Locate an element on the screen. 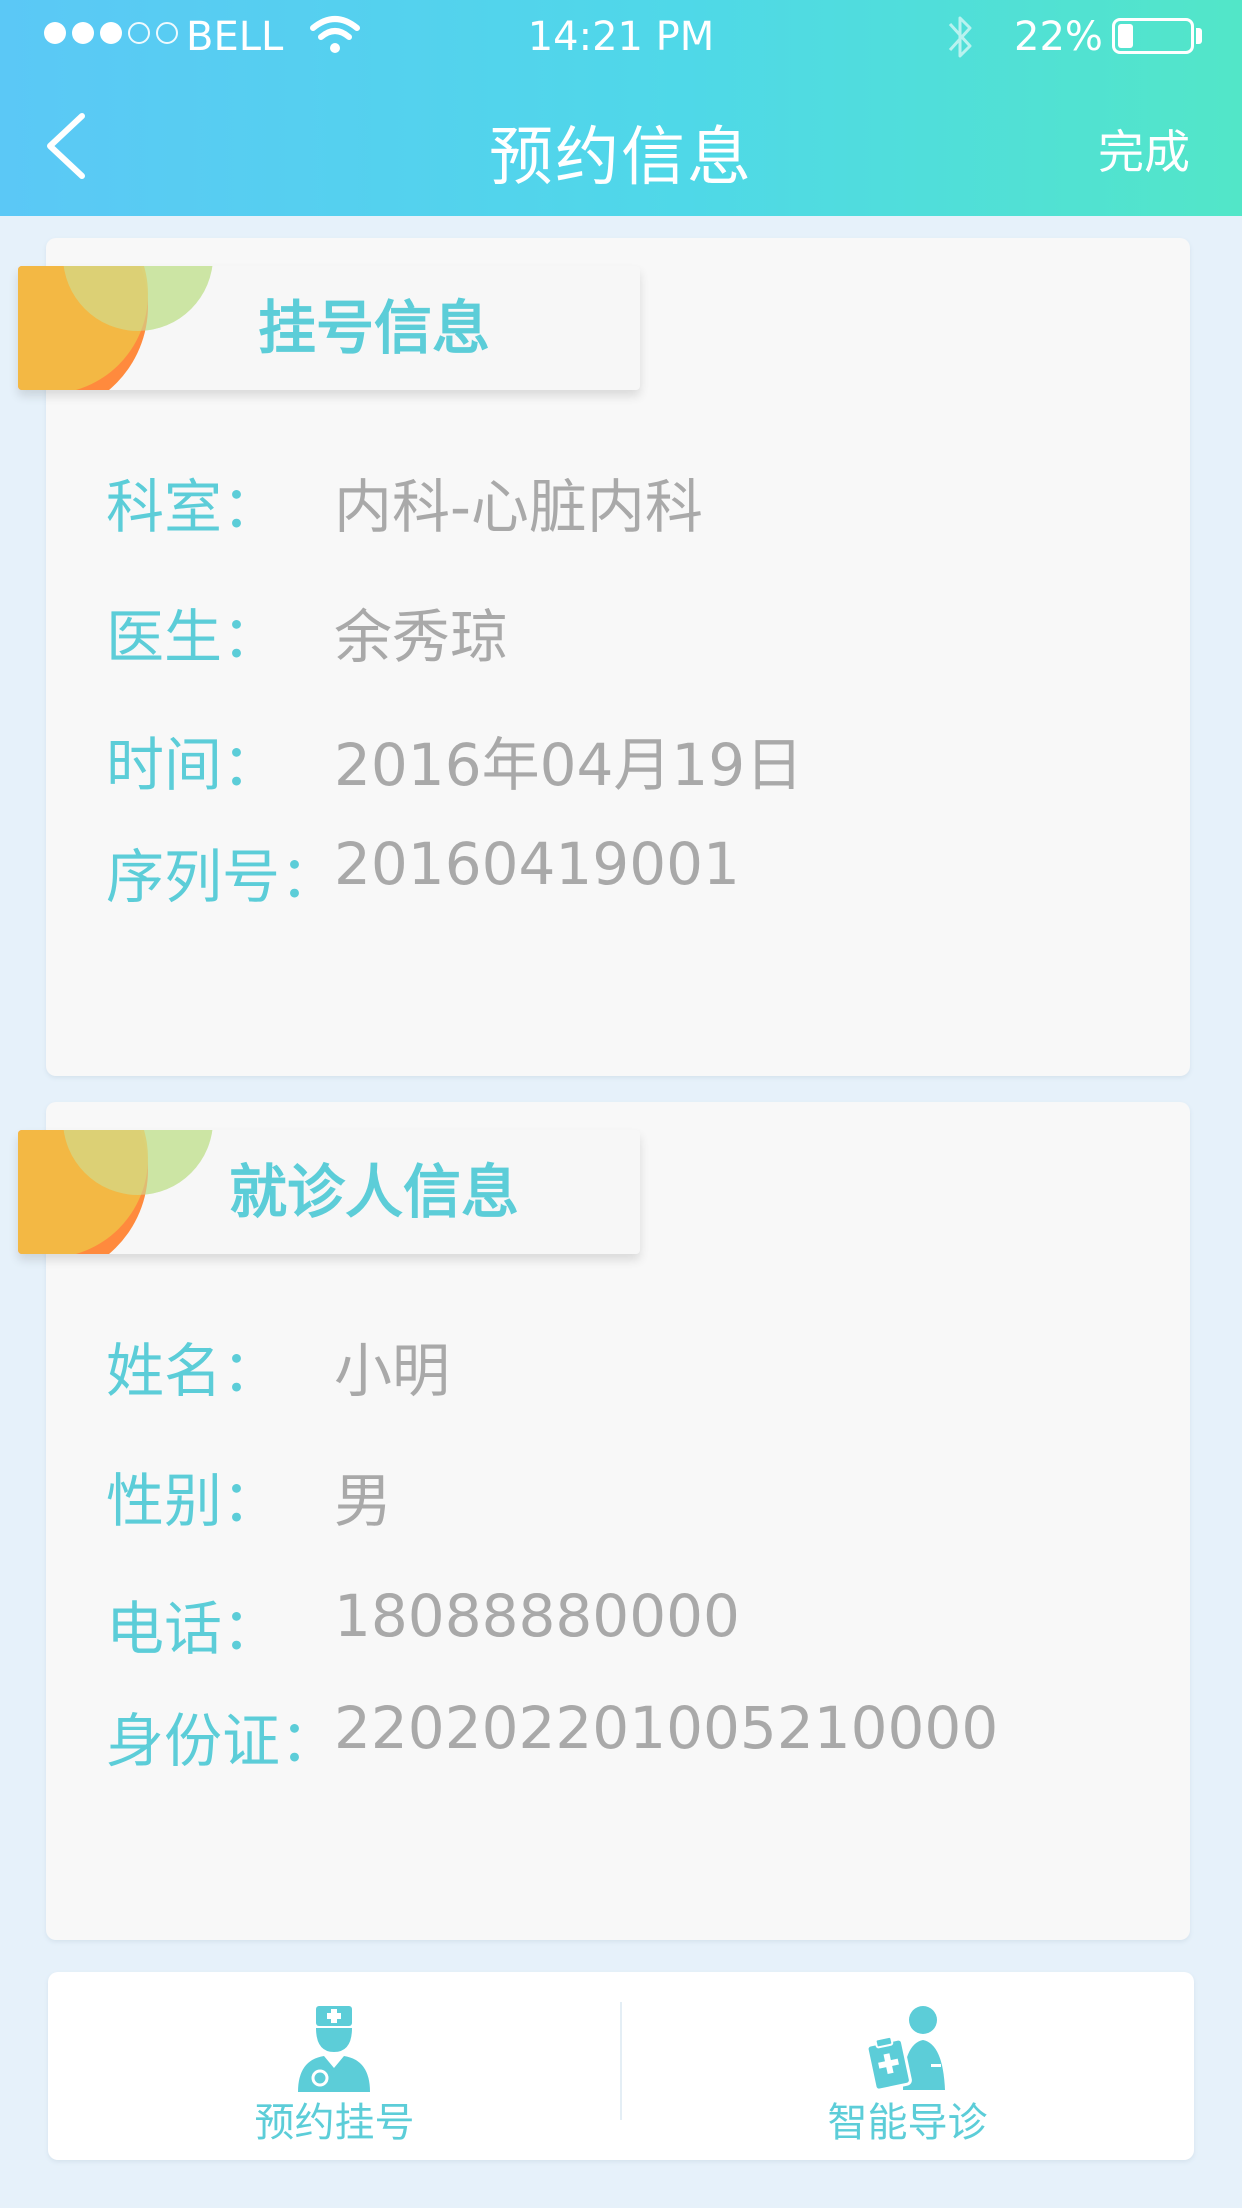 This screenshot has height=2208, width=1242. bottom-bar: 预约挂号 智能导诊 is located at coordinates (621, 2066).